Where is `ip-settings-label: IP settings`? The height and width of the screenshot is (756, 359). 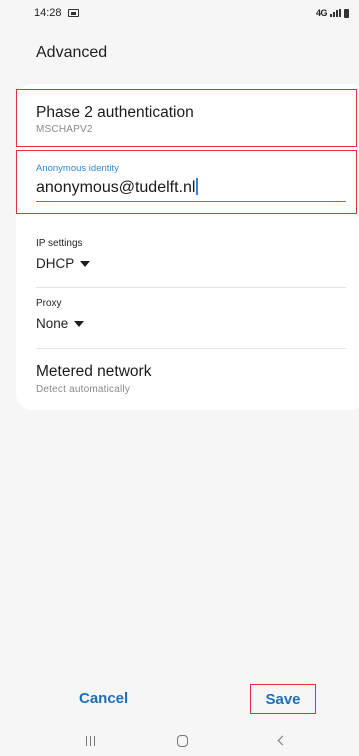
ip-settings-label: IP settings is located at coordinates (59, 243).